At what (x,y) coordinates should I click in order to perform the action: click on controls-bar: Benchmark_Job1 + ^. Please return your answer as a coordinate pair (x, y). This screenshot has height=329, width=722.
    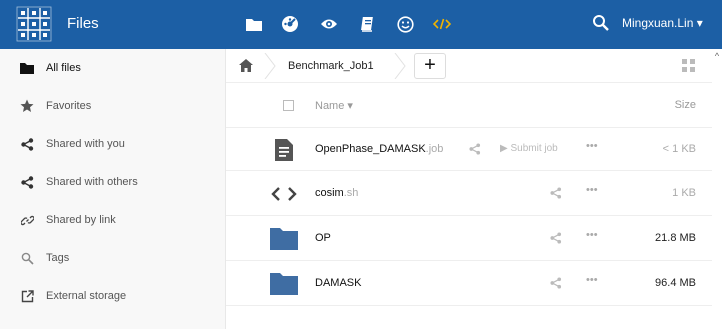
    Looking at the image, I should click on (472, 66).